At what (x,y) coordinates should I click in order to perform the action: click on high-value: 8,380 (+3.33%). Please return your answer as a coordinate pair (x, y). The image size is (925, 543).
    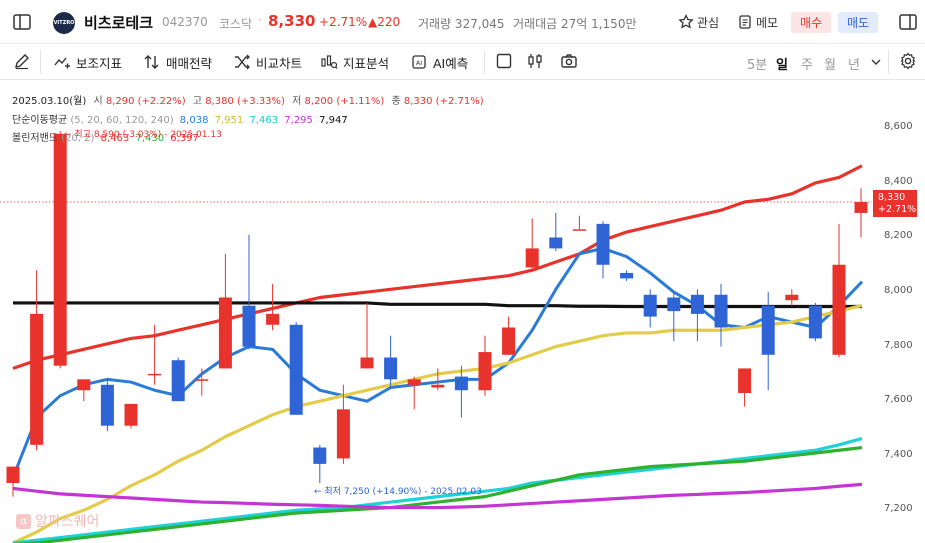
    Looking at the image, I should click on (245, 101).